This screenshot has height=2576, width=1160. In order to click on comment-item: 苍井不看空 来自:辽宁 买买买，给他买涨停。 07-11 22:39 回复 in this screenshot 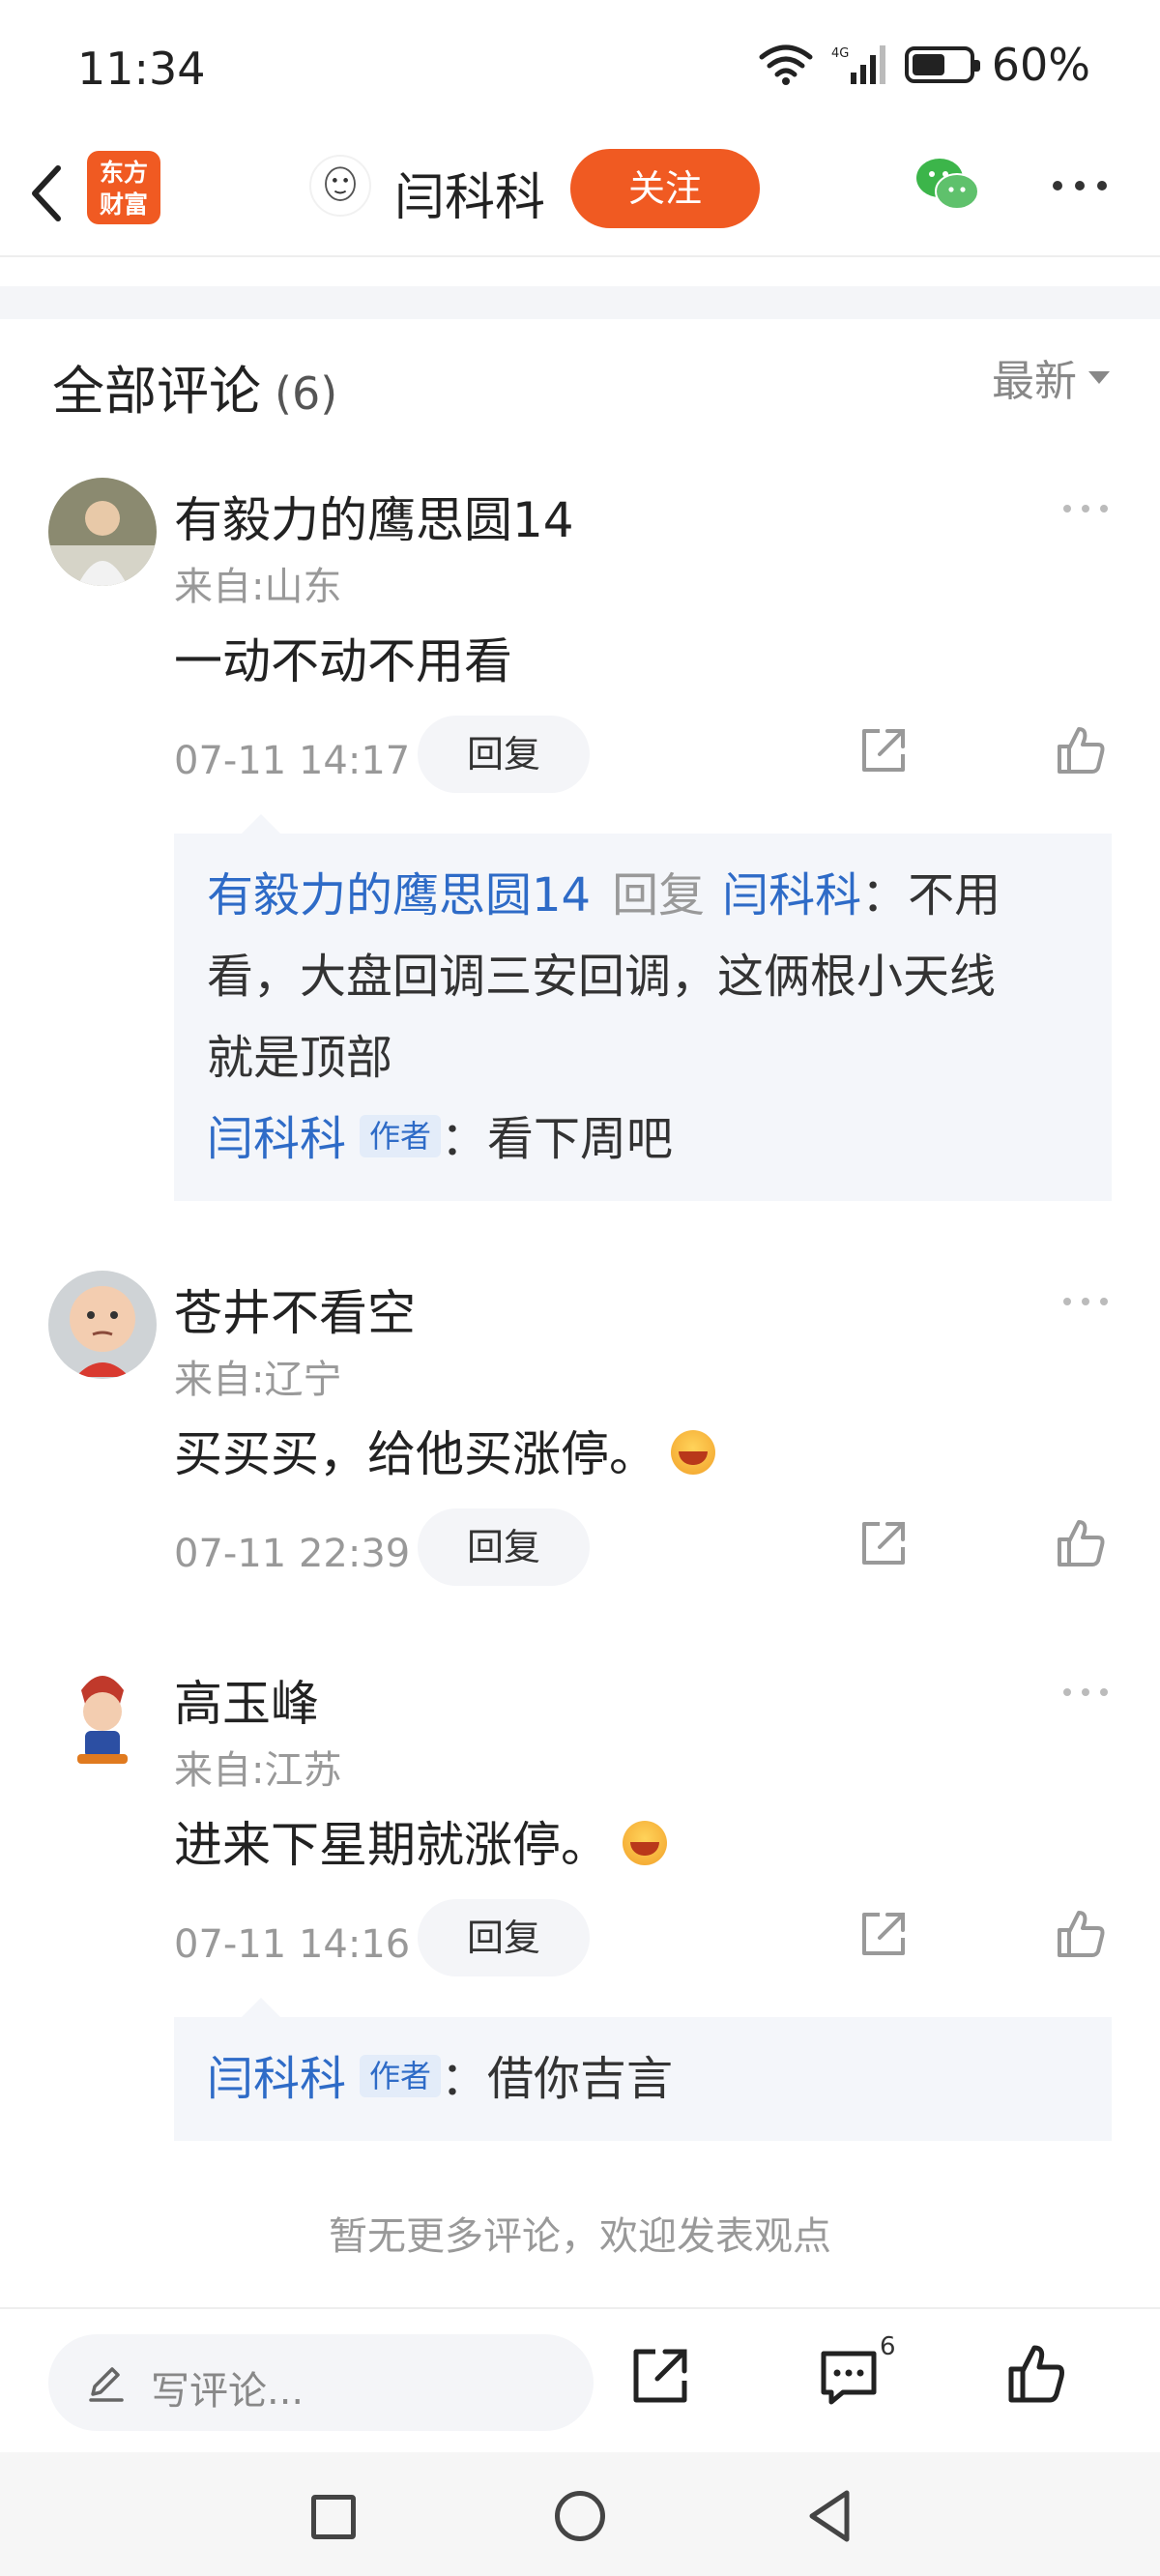, I will do `click(580, 1445)`.